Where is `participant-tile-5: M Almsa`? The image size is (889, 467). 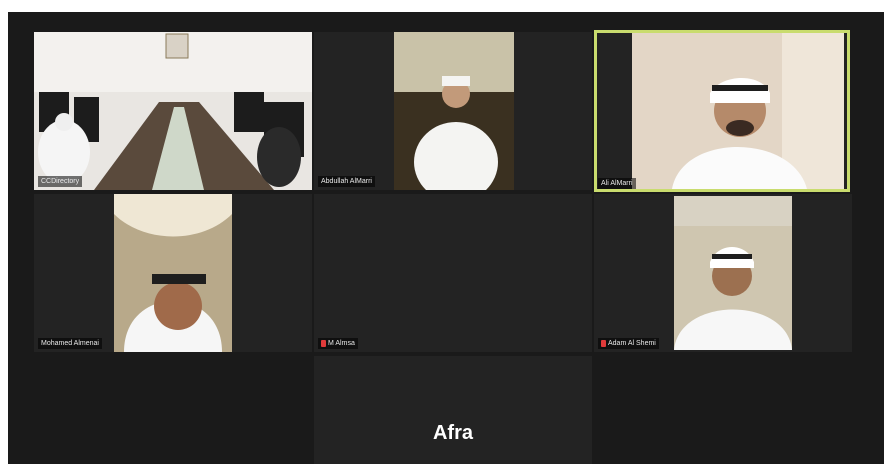 participant-tile-5: M Almsa is located at coordinates (453, 273).